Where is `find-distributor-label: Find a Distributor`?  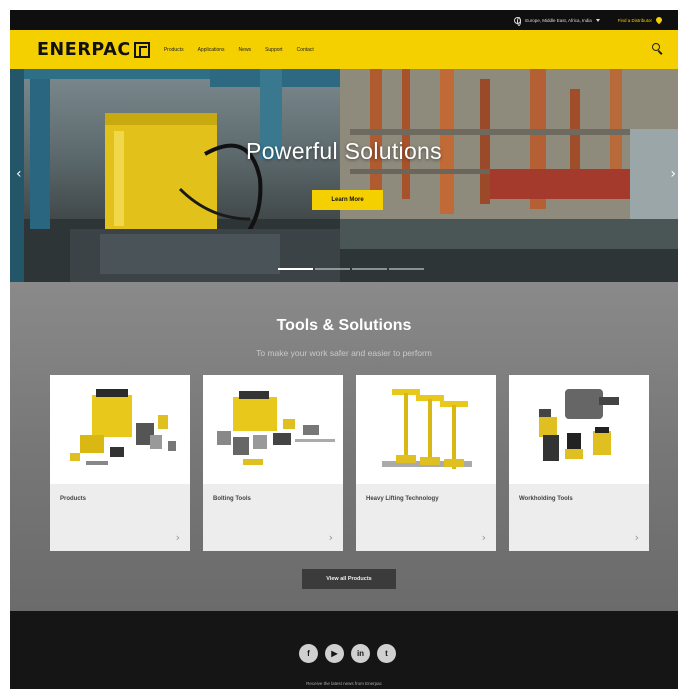 find-distributor-label: Find a Distributor is located at coordinates (634, 20).